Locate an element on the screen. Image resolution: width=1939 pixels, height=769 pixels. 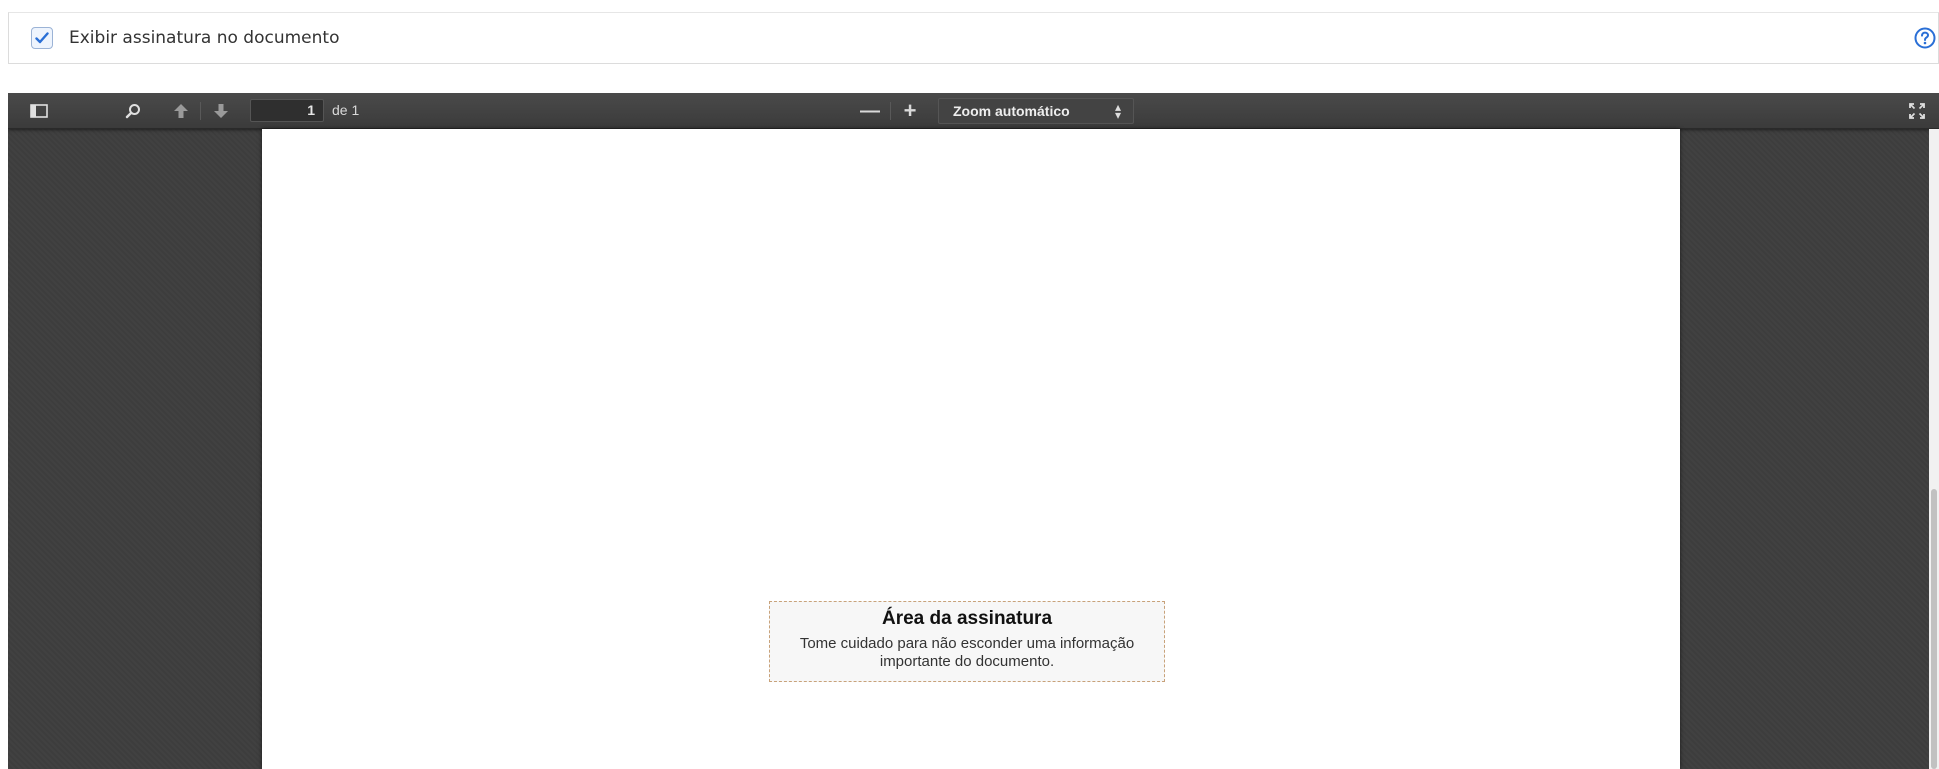
arrow-up-icon is located at coordinates (181, 111).